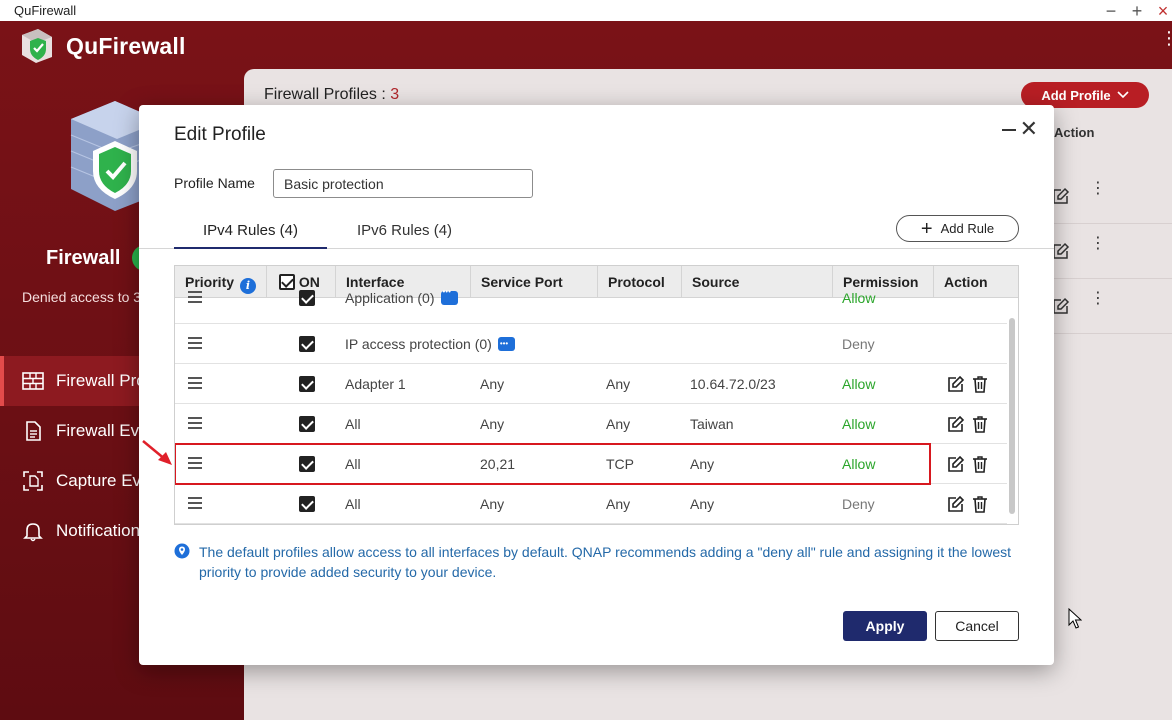 Image resolution: width=1172 pixels, height=720 pixels. What do you see at coordinates (498, 464) in the screenshot?
I see `cell-service-port: 20,21` at bounding box center [498, 464].